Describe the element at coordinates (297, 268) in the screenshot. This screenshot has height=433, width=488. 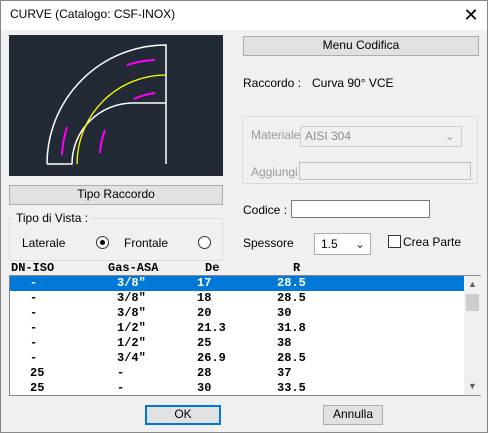
I see `header-r: R` at that location.